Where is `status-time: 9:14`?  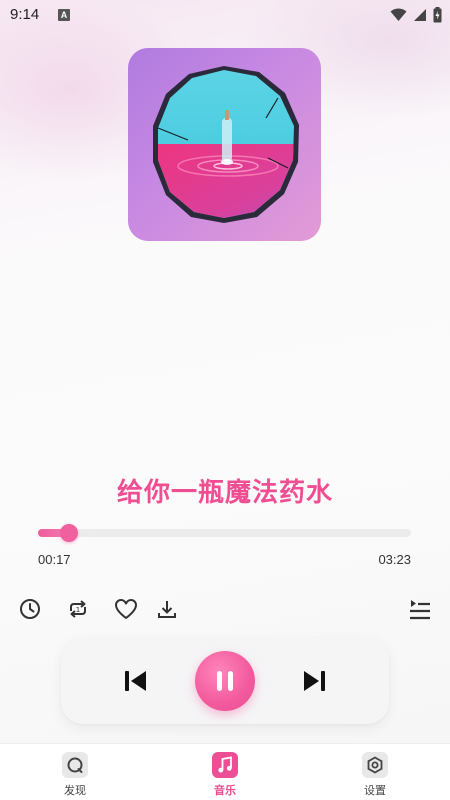 status-time: 9:14 is located at coordinates (25, 14).